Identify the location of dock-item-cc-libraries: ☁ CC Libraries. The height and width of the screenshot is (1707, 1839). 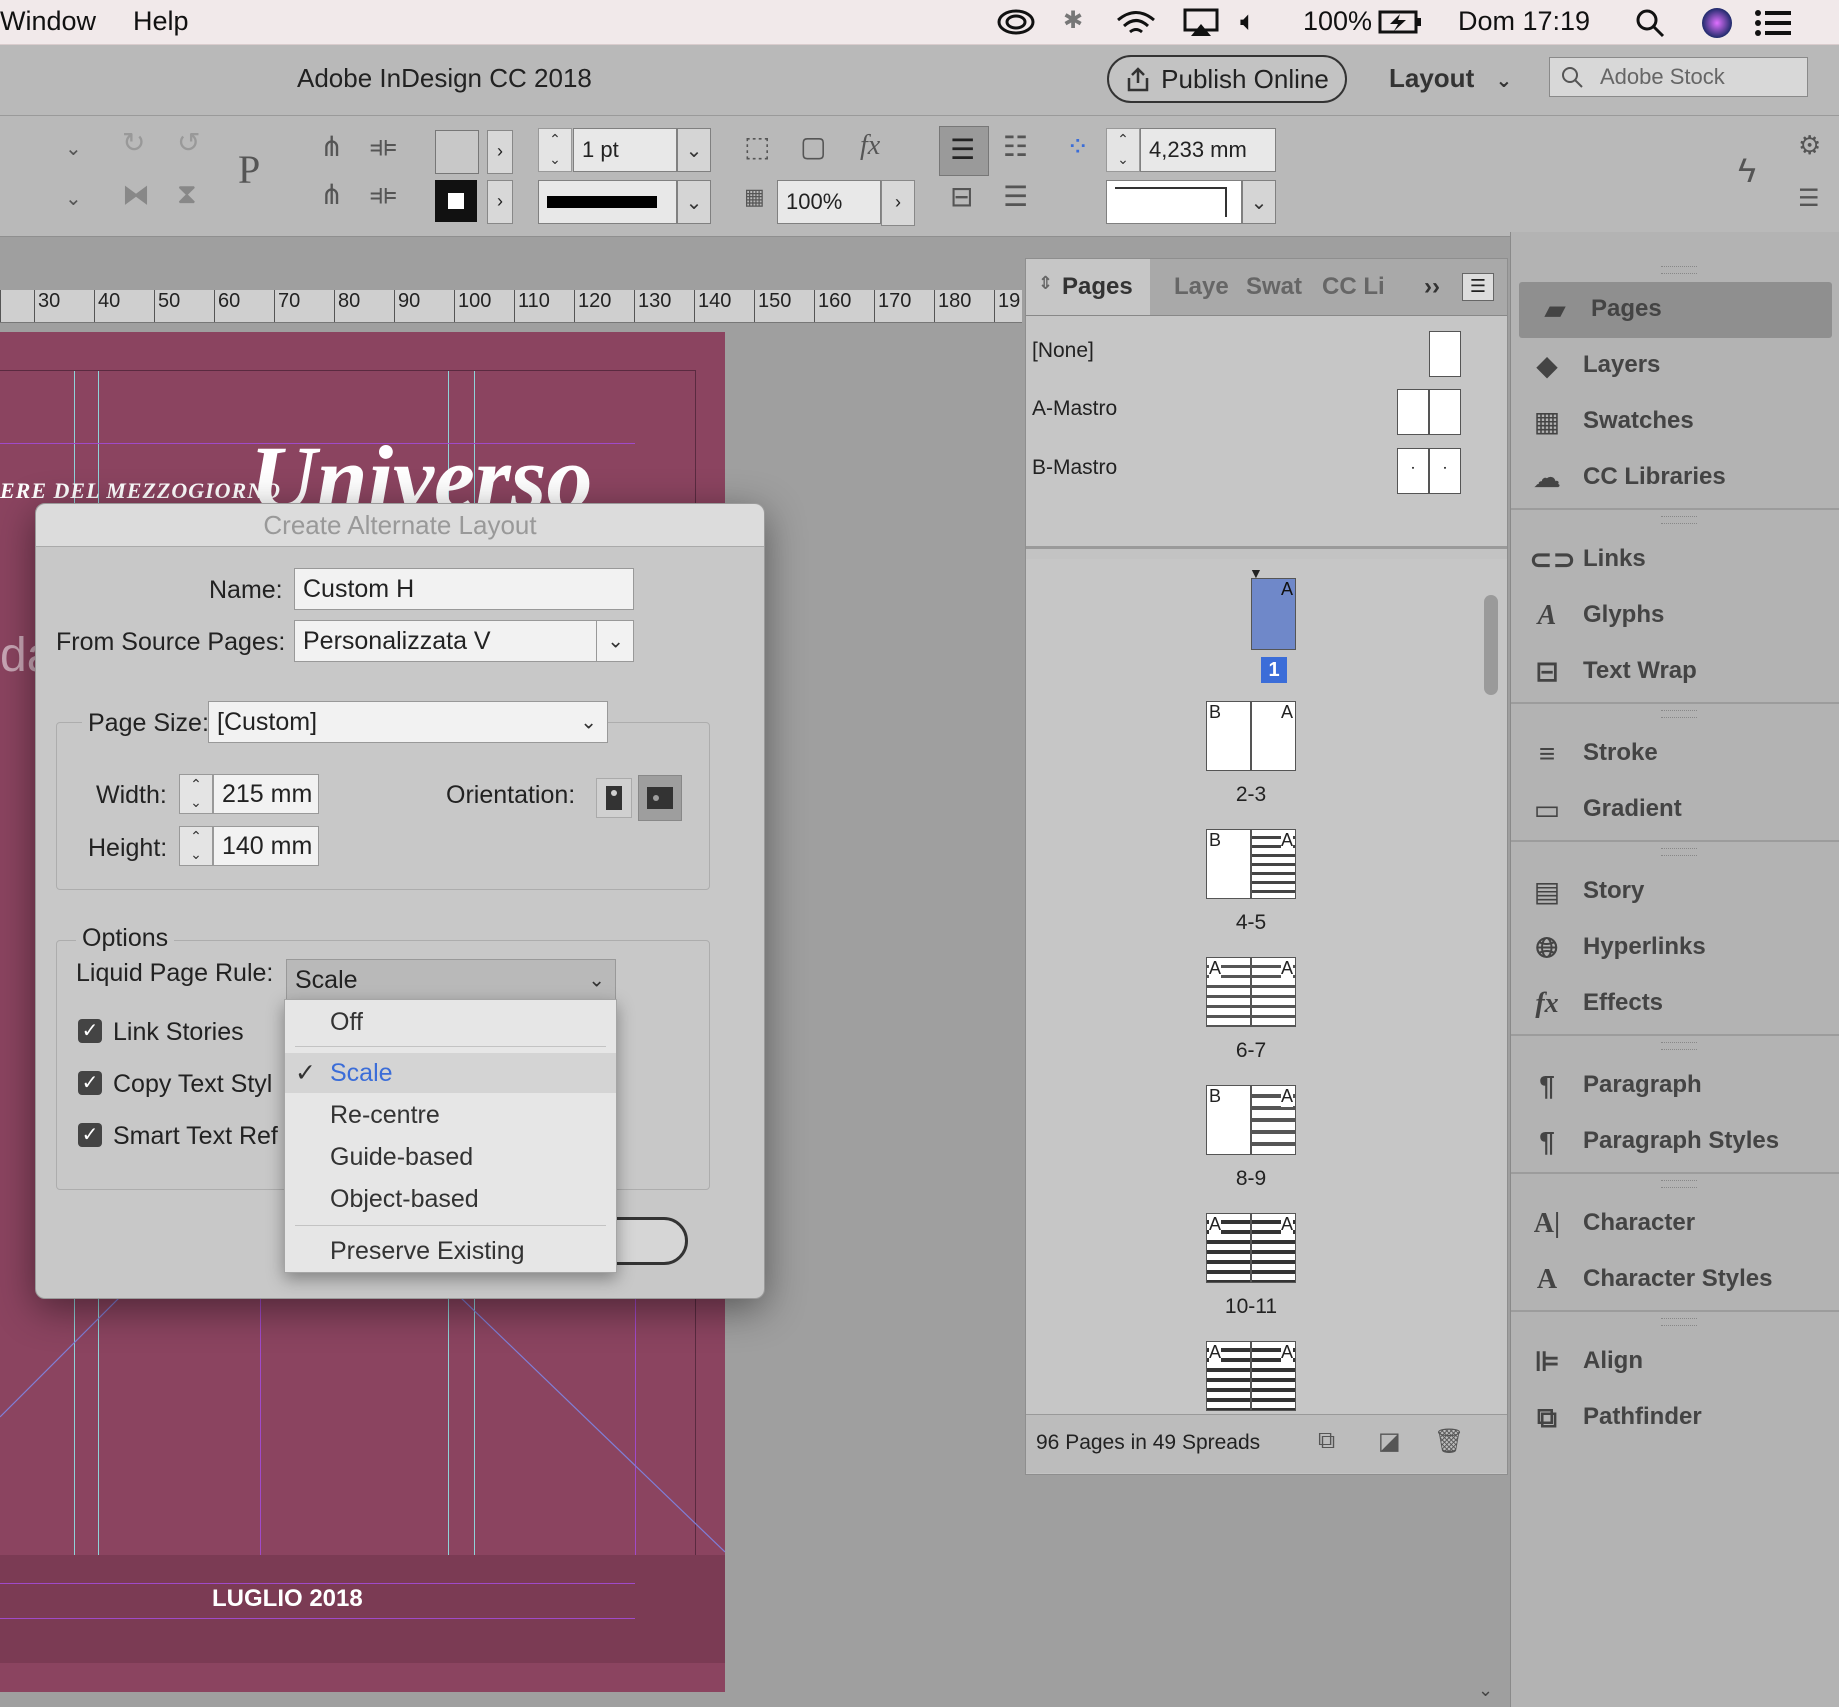
(1675, 478).